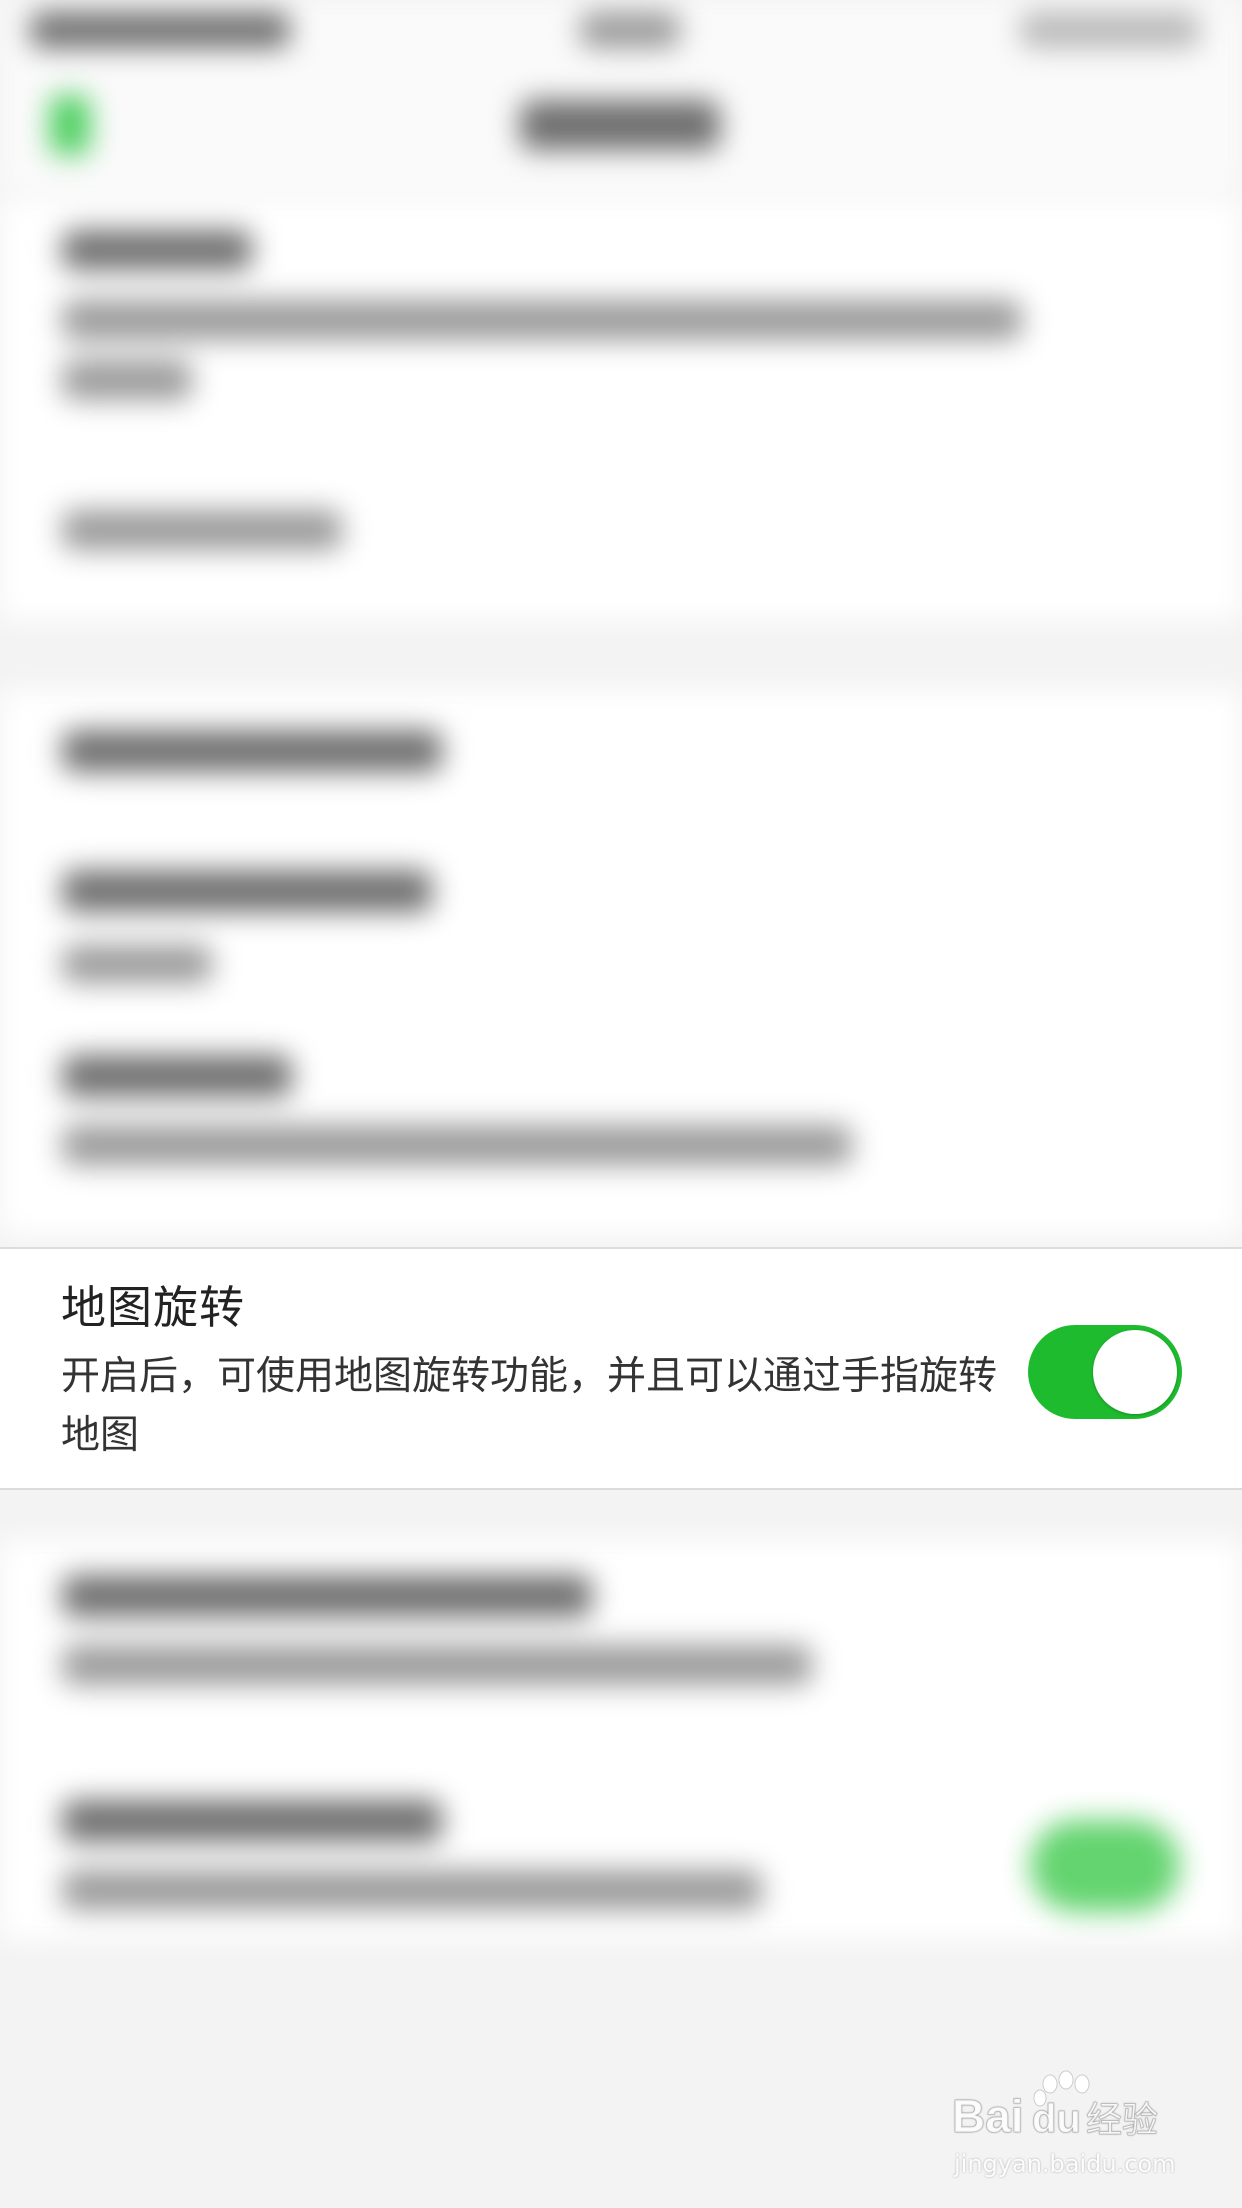  I want to click on blurred-toggle, so click(1105, 1866).